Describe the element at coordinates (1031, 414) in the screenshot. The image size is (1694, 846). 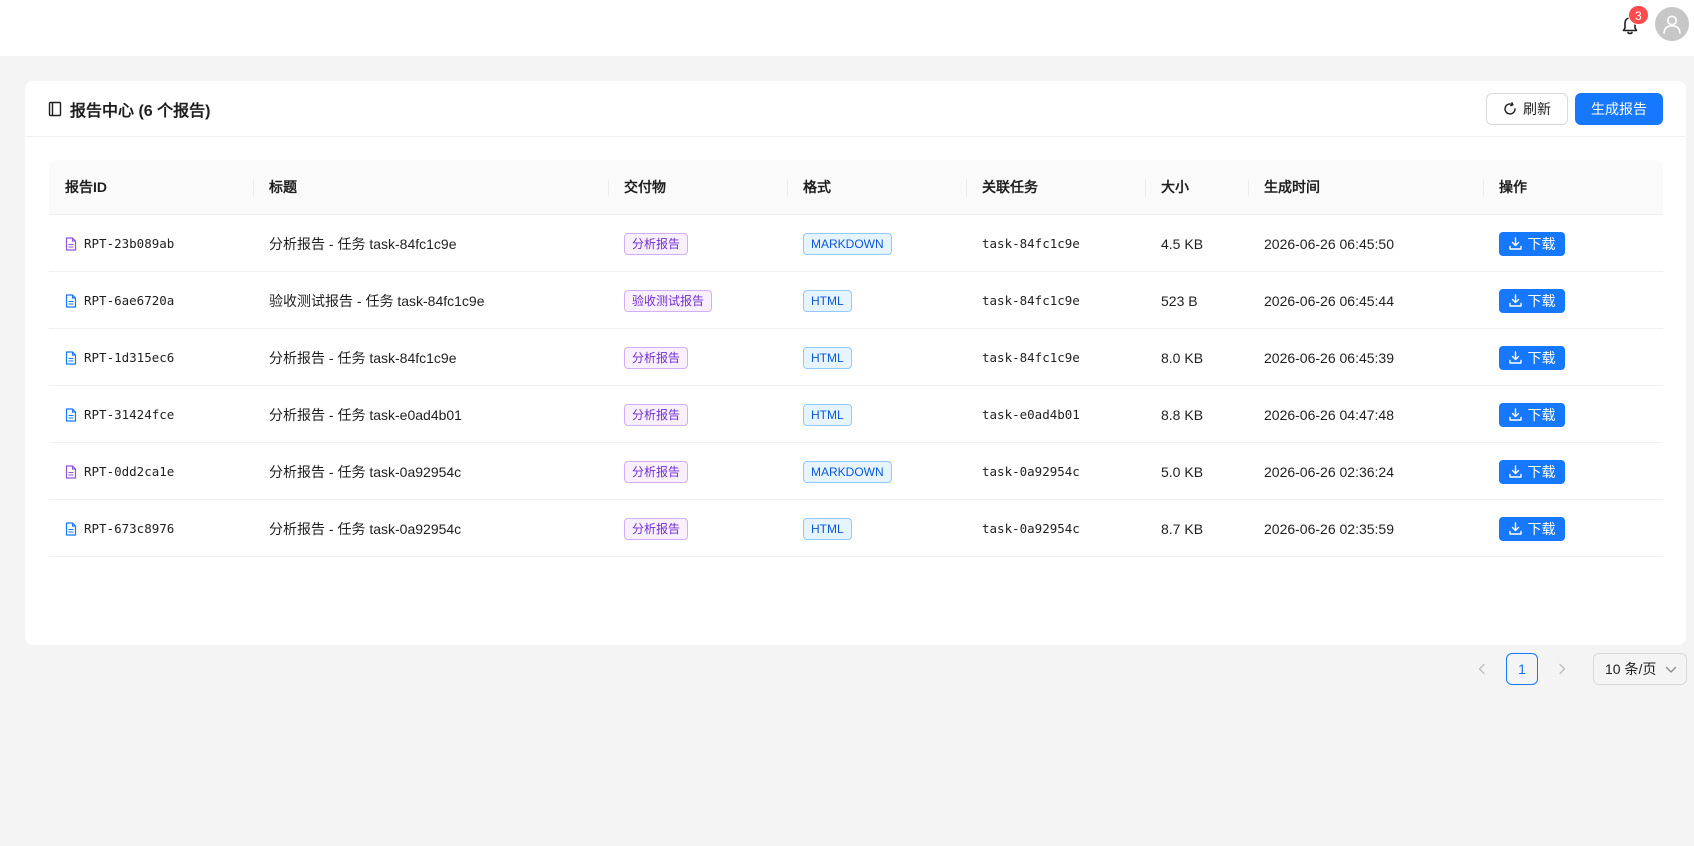
I see `task-id: task-e0ad4b01` at that location.